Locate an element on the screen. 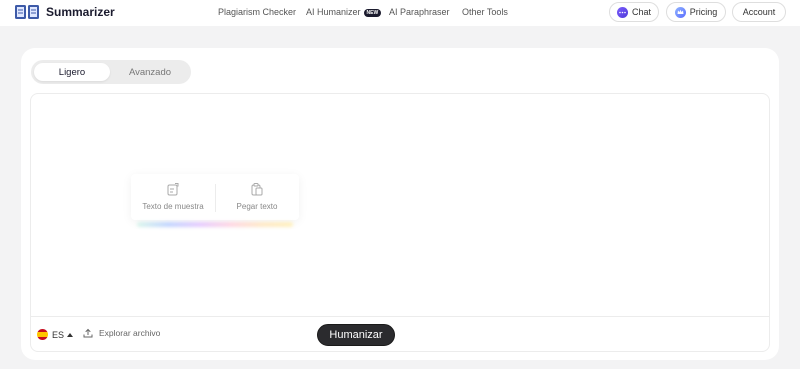 The width and height of the screenshot is (800, 369). paste-text-button: Pegar texto is located at coordinates (257, 197).